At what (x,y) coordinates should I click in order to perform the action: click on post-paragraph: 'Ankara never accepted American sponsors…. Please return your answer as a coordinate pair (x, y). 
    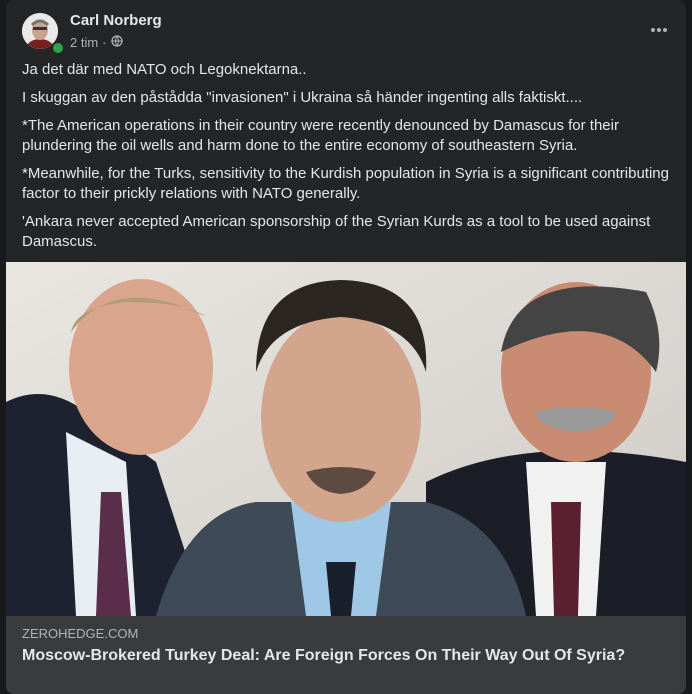
    Looking at the image, I should click on (336, 231).